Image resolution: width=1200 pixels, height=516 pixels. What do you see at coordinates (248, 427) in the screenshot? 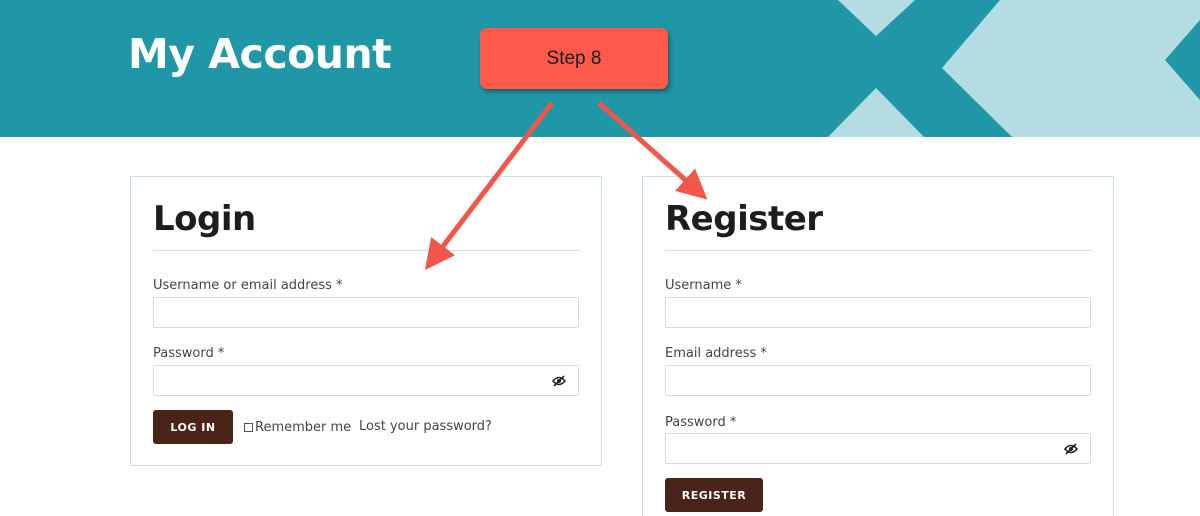
I see `remember-me-checkbox` at bounding box center [248, 427].